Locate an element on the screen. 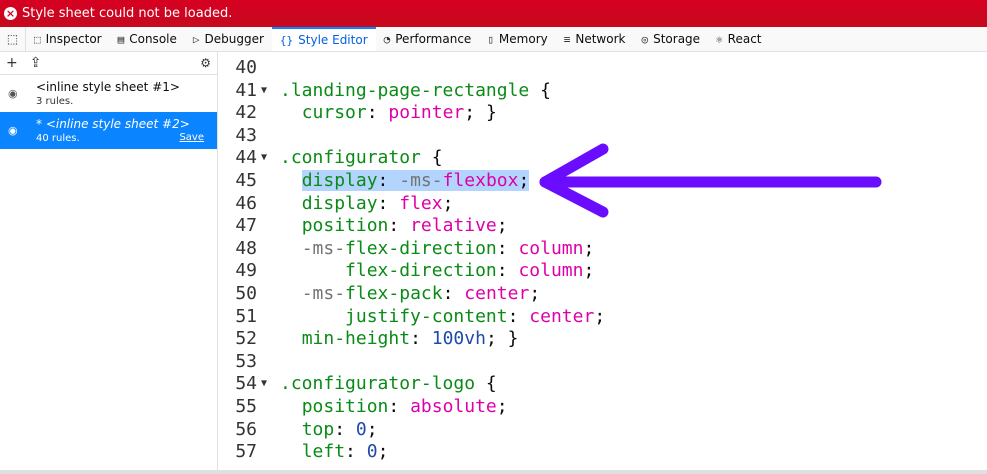 The width and height of the screenshot is (987, 474). tab-label: Network is located at coordinates (600, 39).